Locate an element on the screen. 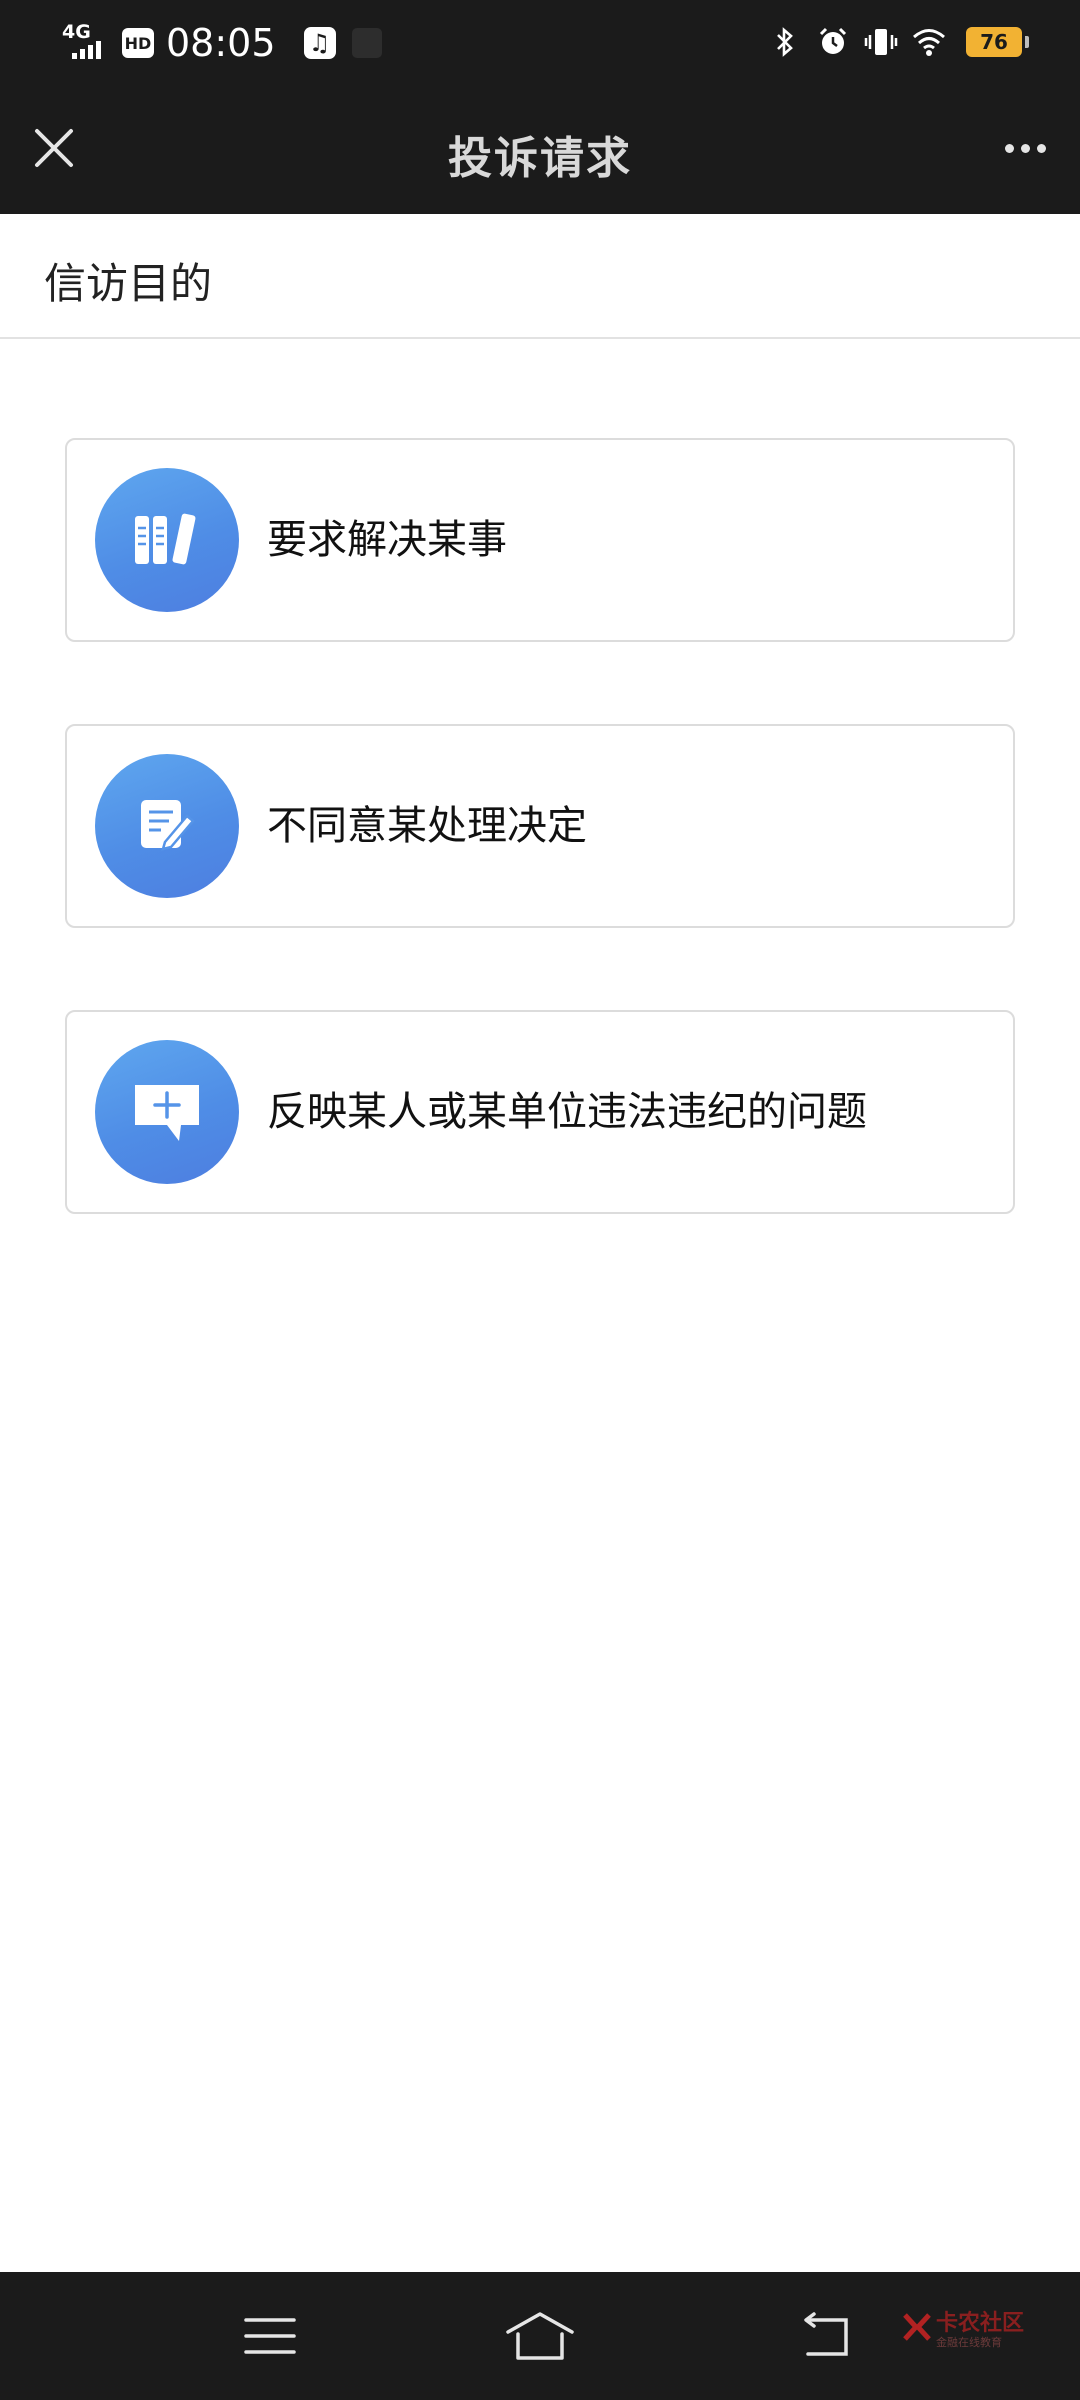 The height and width of the screenshot is (2400, 1080). battery-icon: 76 is located at coordinates (997, 42).